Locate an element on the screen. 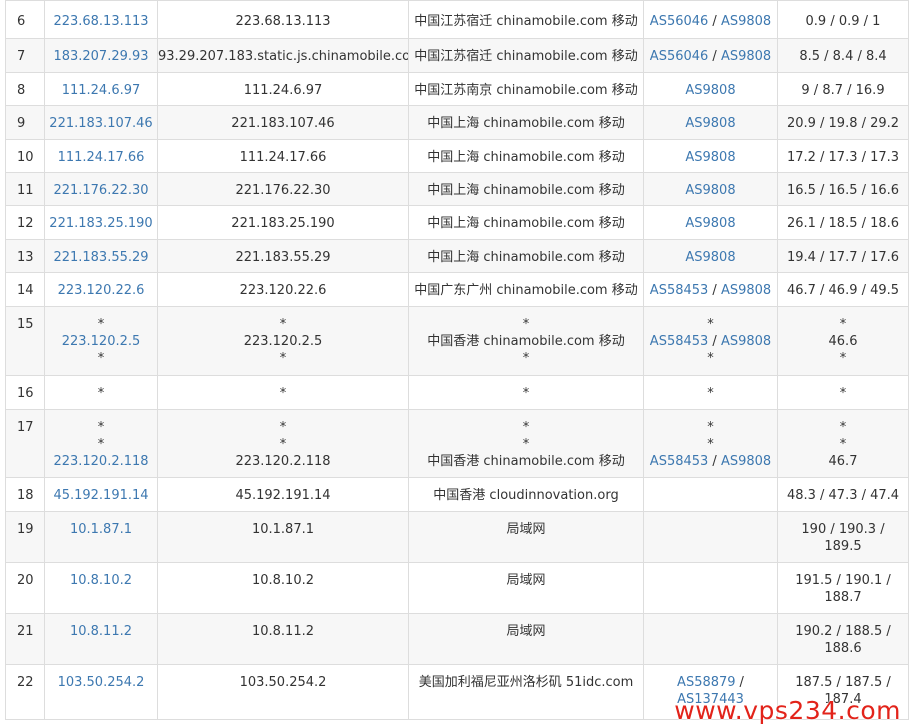  ip-cell: 183.207.29.93 is located at coordinates (101, 55).